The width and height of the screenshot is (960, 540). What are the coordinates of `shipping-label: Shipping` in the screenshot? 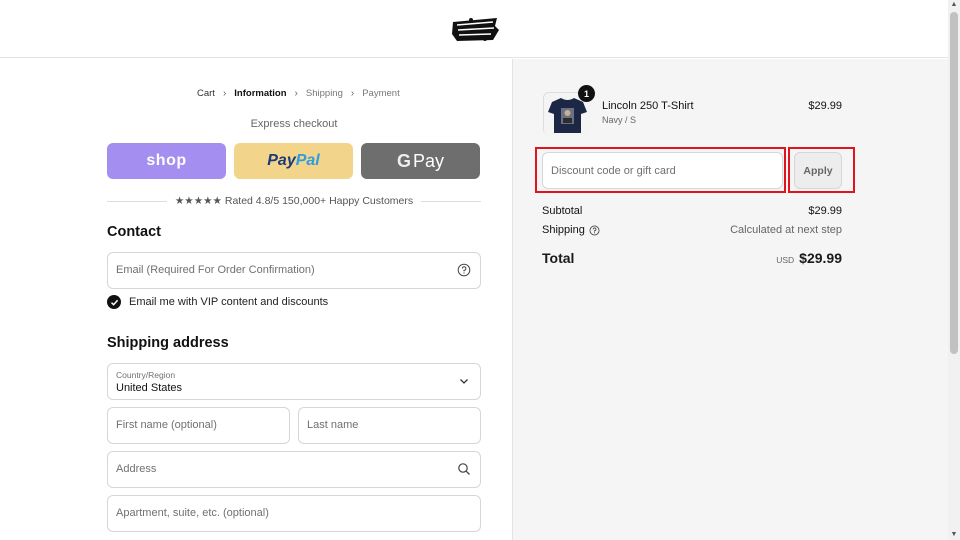 It's located at (563, 230).